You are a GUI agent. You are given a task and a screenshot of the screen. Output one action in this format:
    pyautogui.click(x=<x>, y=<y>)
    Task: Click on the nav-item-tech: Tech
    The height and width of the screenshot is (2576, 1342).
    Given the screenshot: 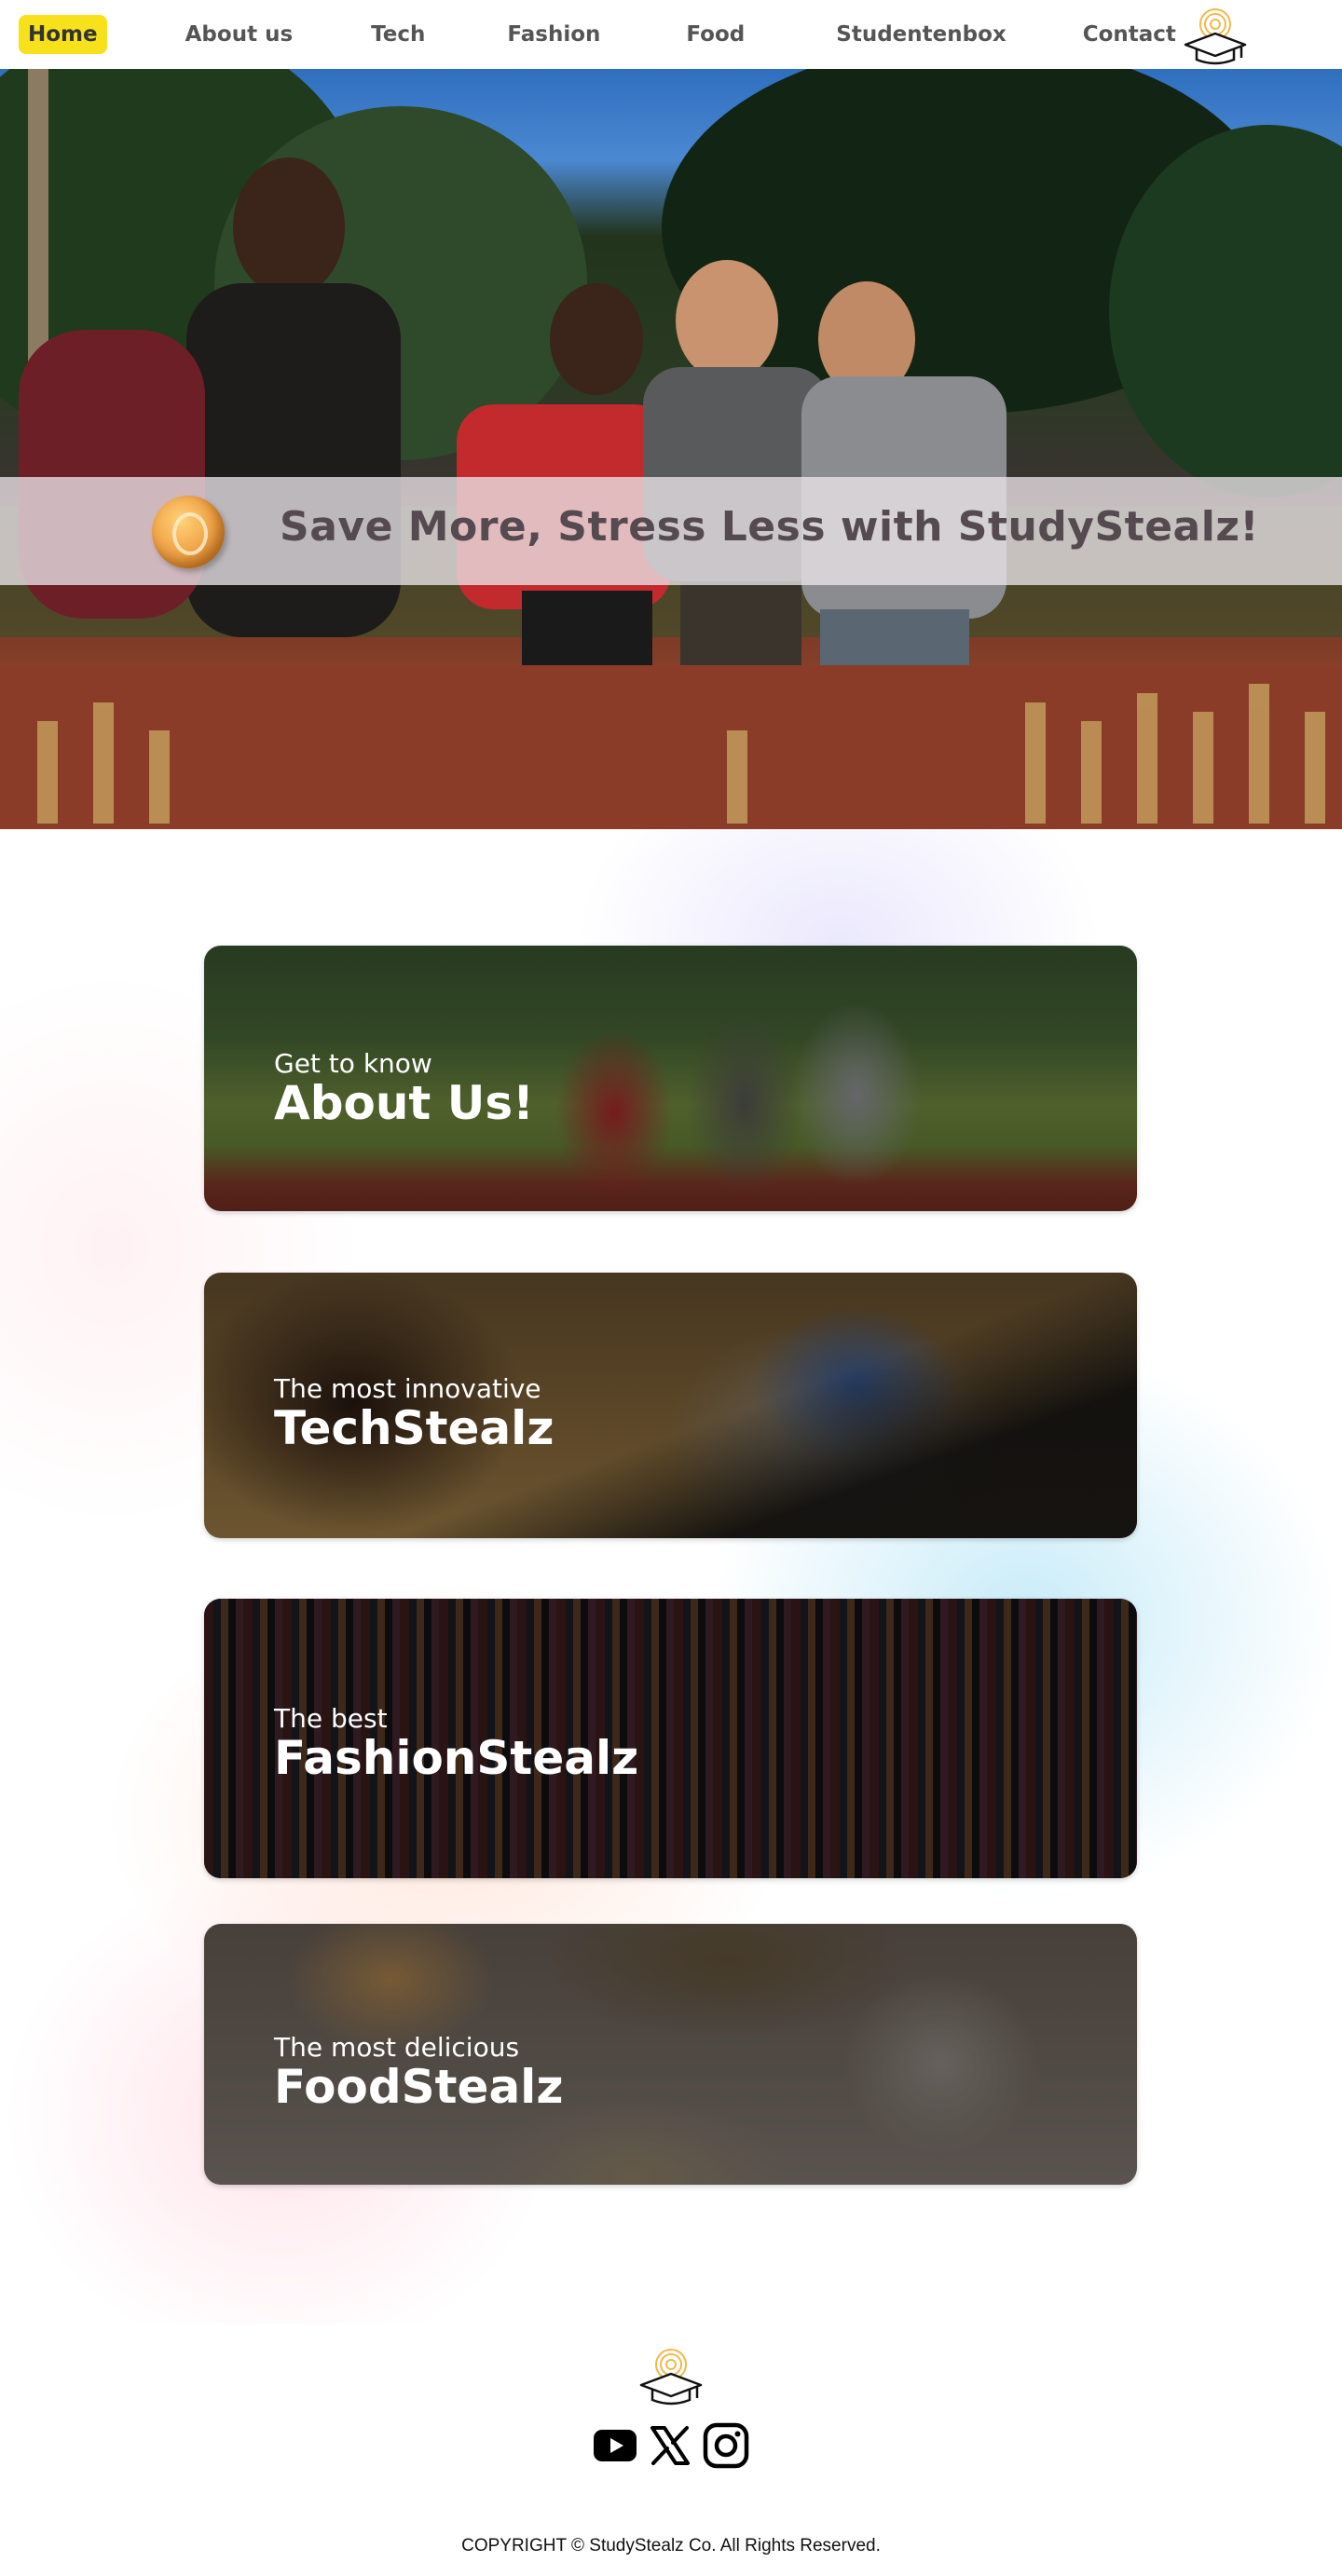 What is the action you would take?
    pyautogui.click(x=398, y=34)
    